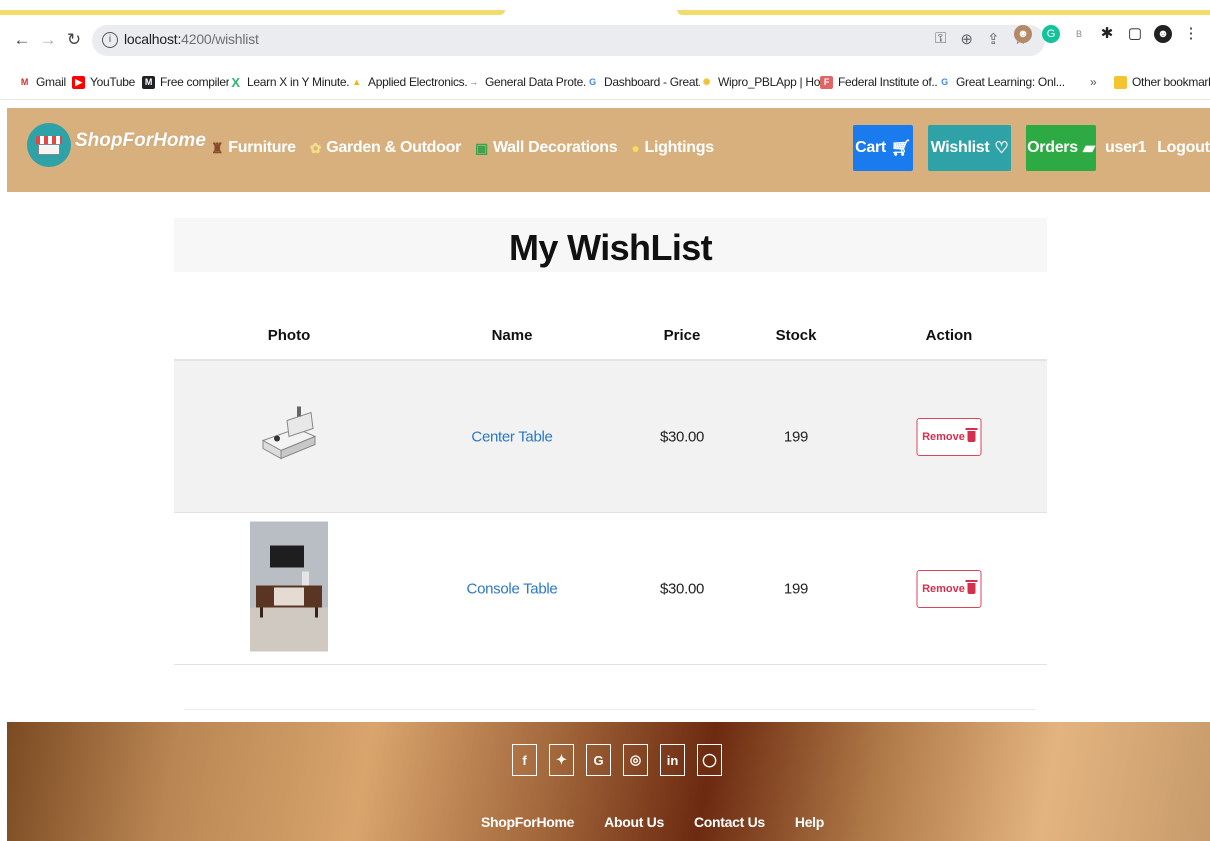  I want to click on table-header: Photo Name Price Stock Action, so click(610, 336).